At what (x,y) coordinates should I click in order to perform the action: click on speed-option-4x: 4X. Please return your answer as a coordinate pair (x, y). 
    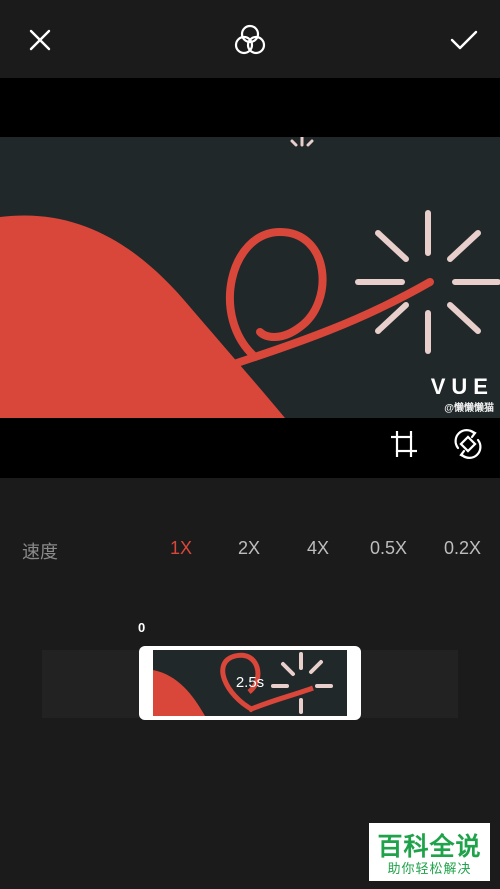
    Looking at the image, I should click on (318, 548).